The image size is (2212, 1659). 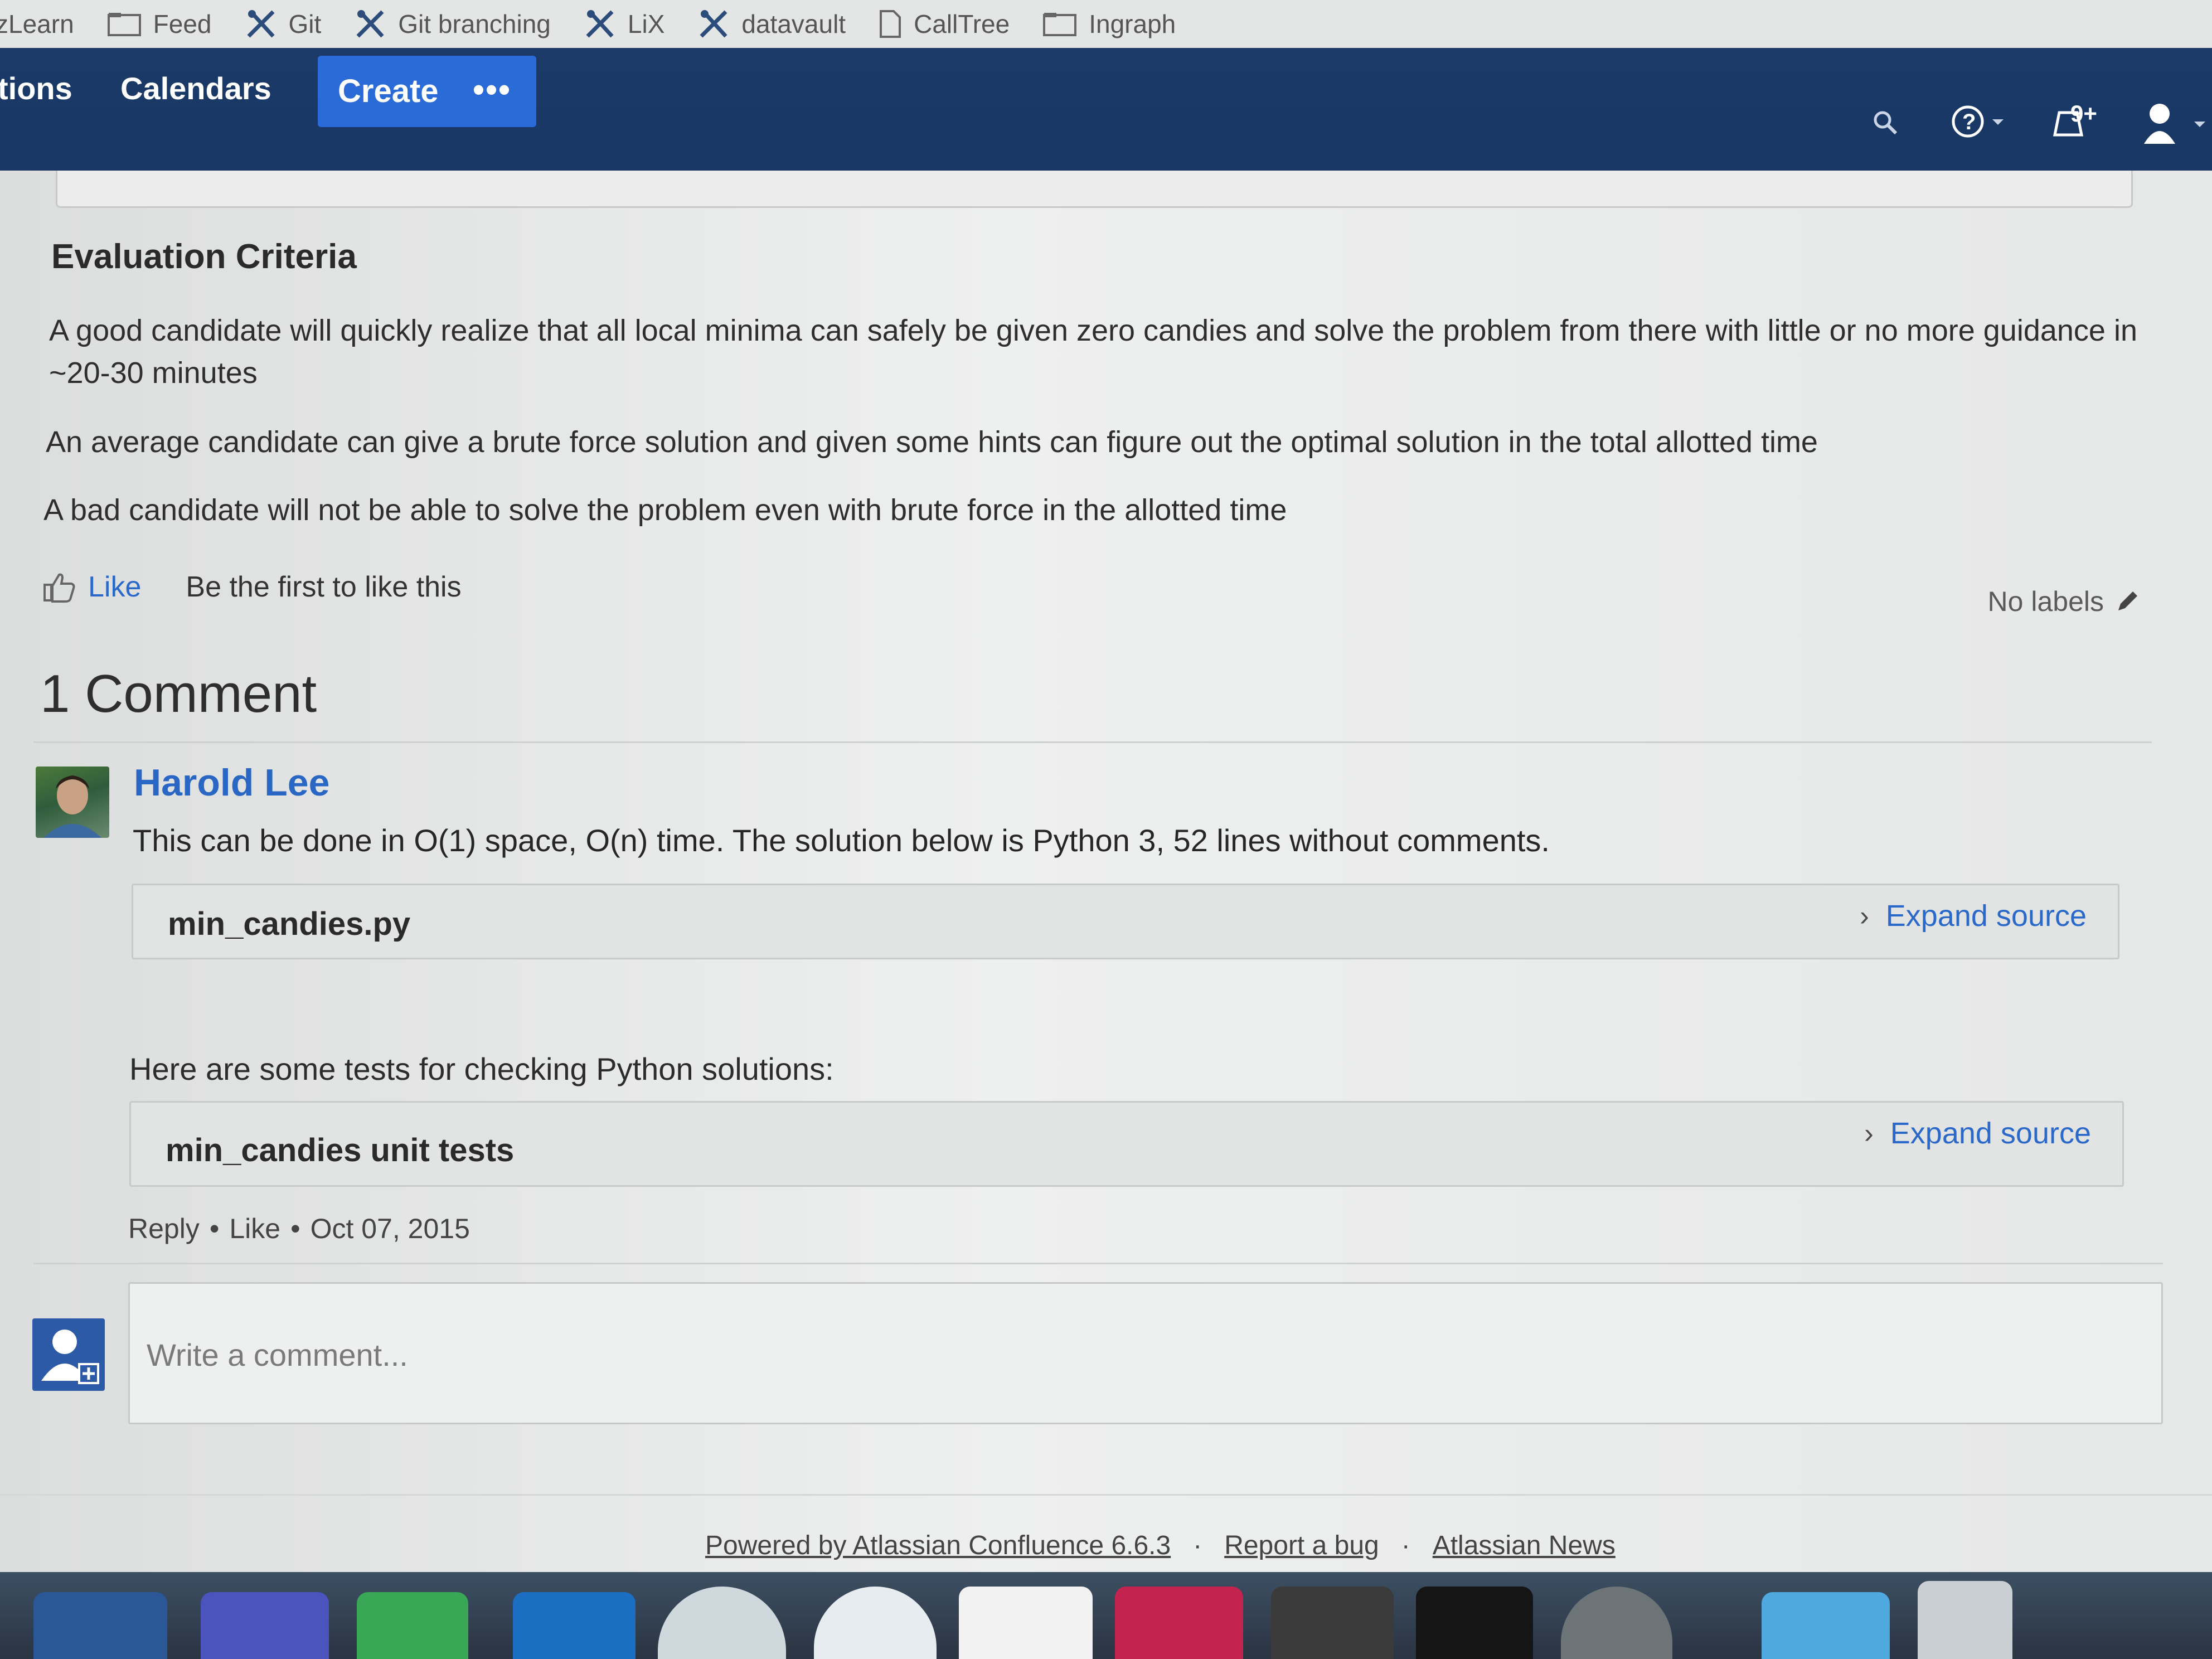 I want to click on more-options-button: •••, so click(x=492, y=89).